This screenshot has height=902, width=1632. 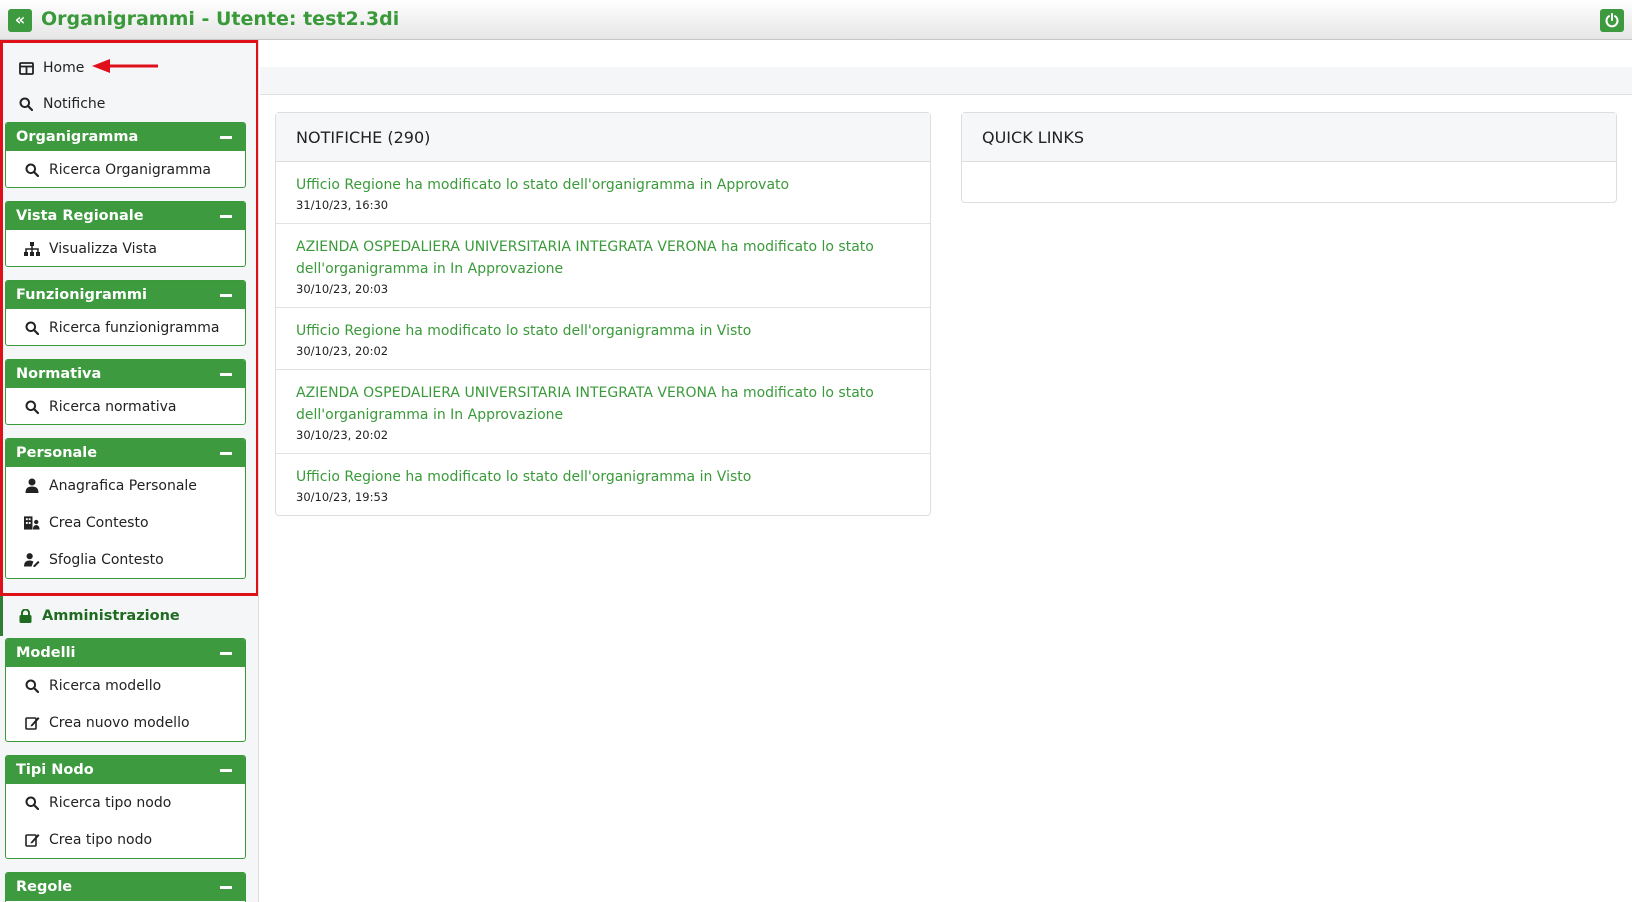 What do you see at coordinates (946, 81) in the screenshot?
I see `breadcrumb-bar` at bounding box center [946, 81].